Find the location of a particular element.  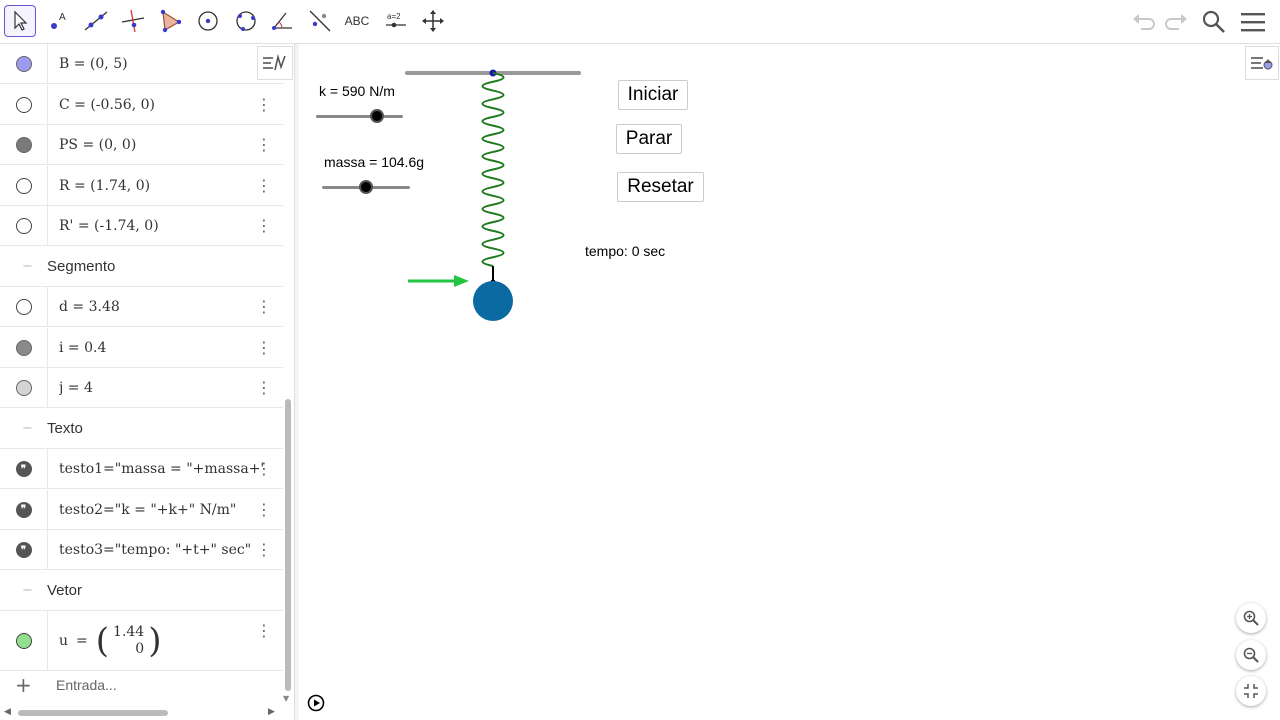

slider-icon: a=2 is located at coordinates (396, 20).